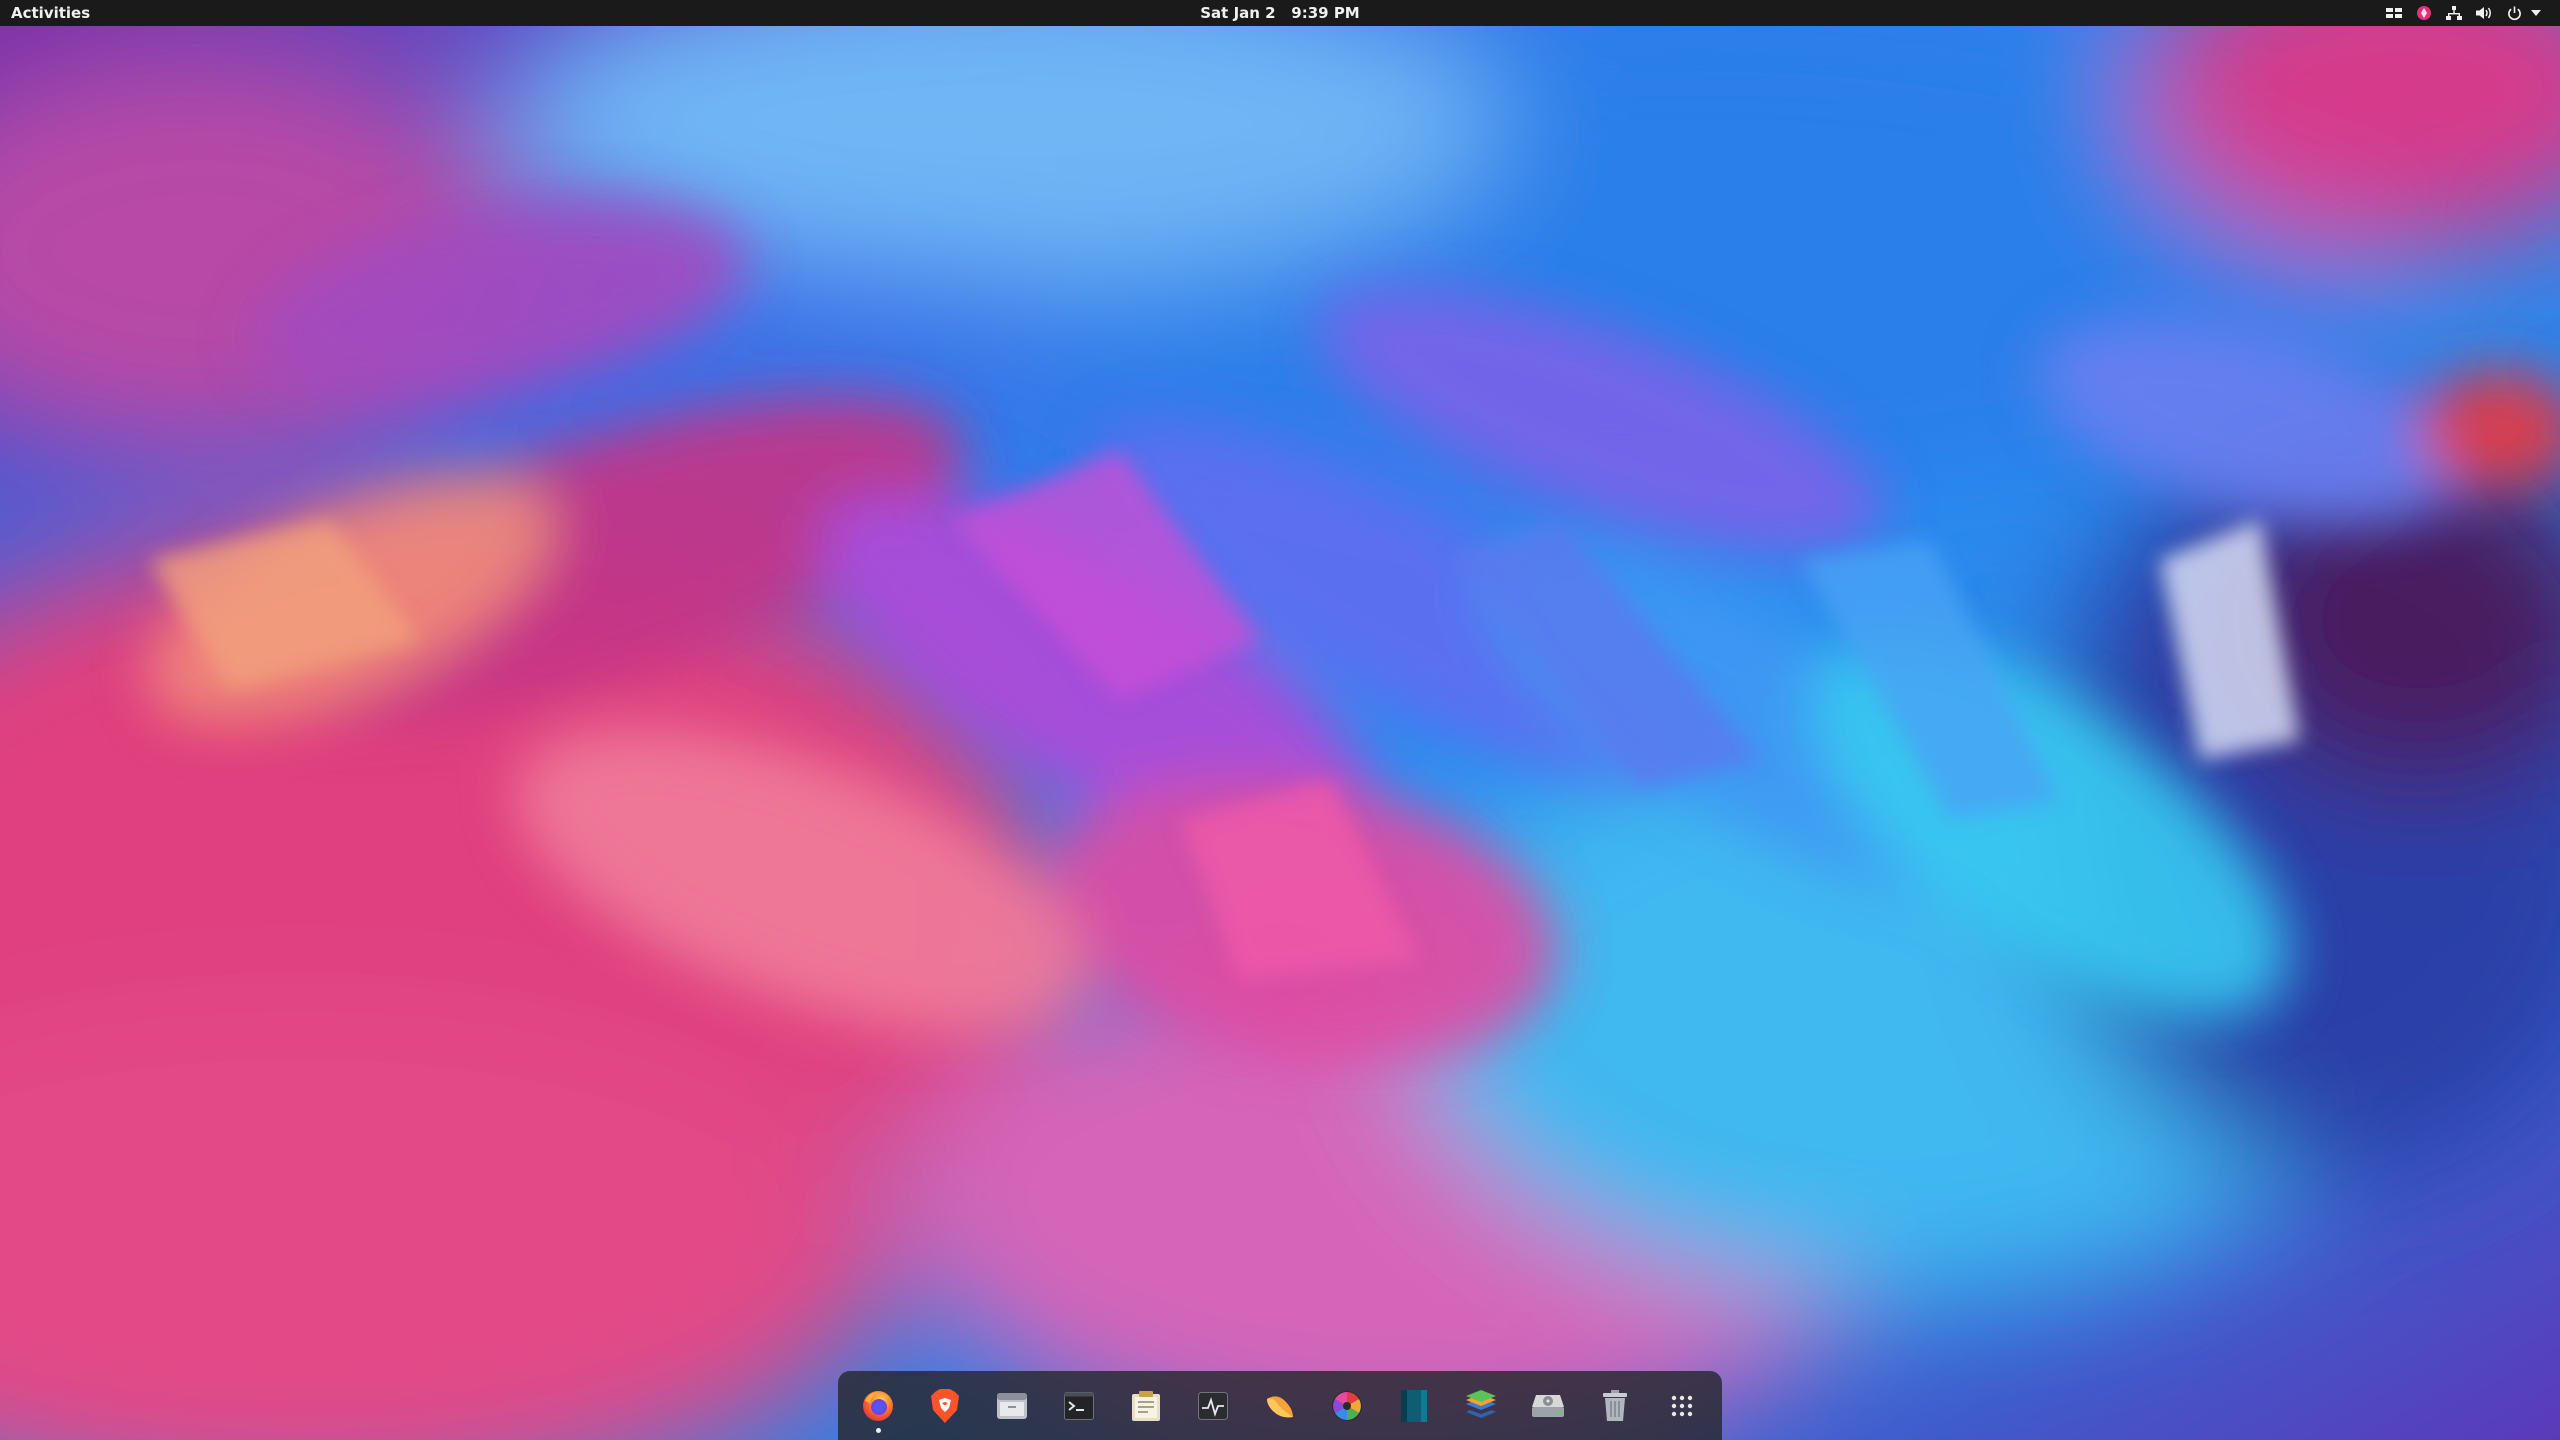  I want to click on slack-like-app-icon, so click(1280, 1406).